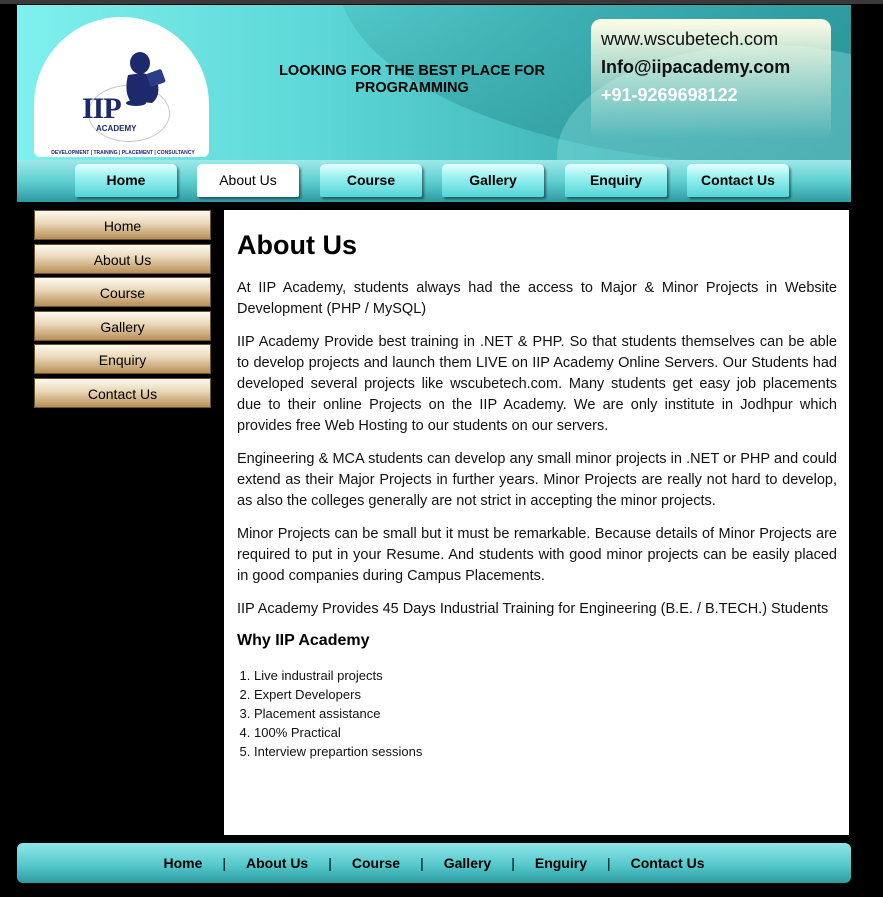  I want to click on footer-link-about-us: About Us, so click(277, 863).